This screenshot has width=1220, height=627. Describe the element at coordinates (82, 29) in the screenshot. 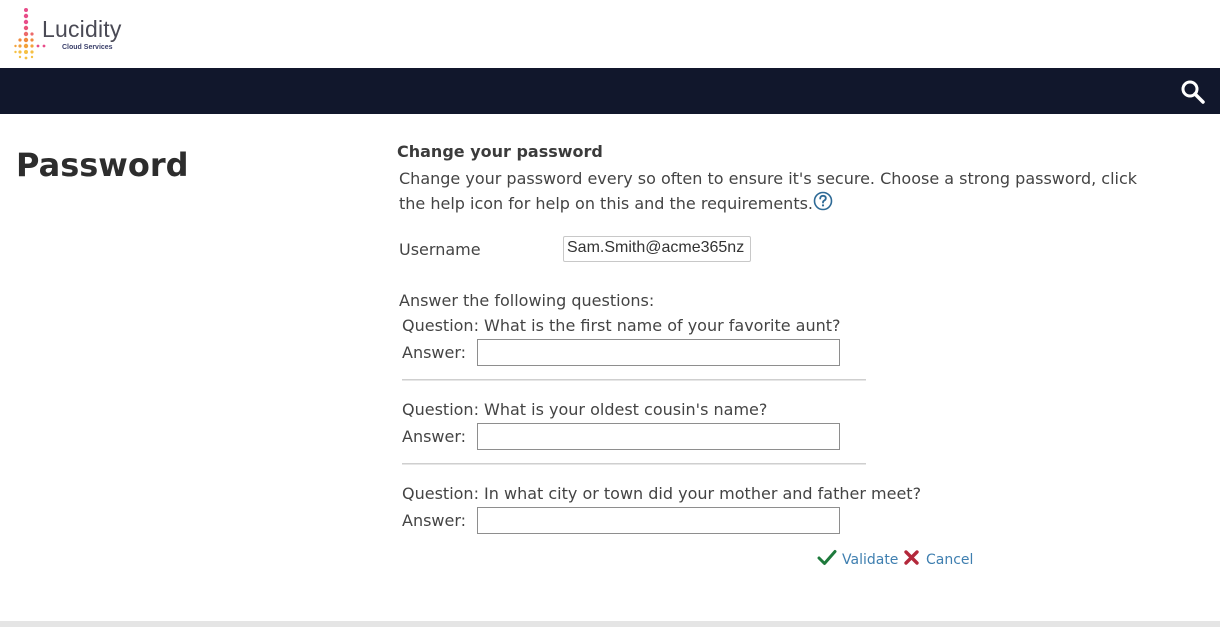

I see `logo-wordmark: Lucidity` at that location.